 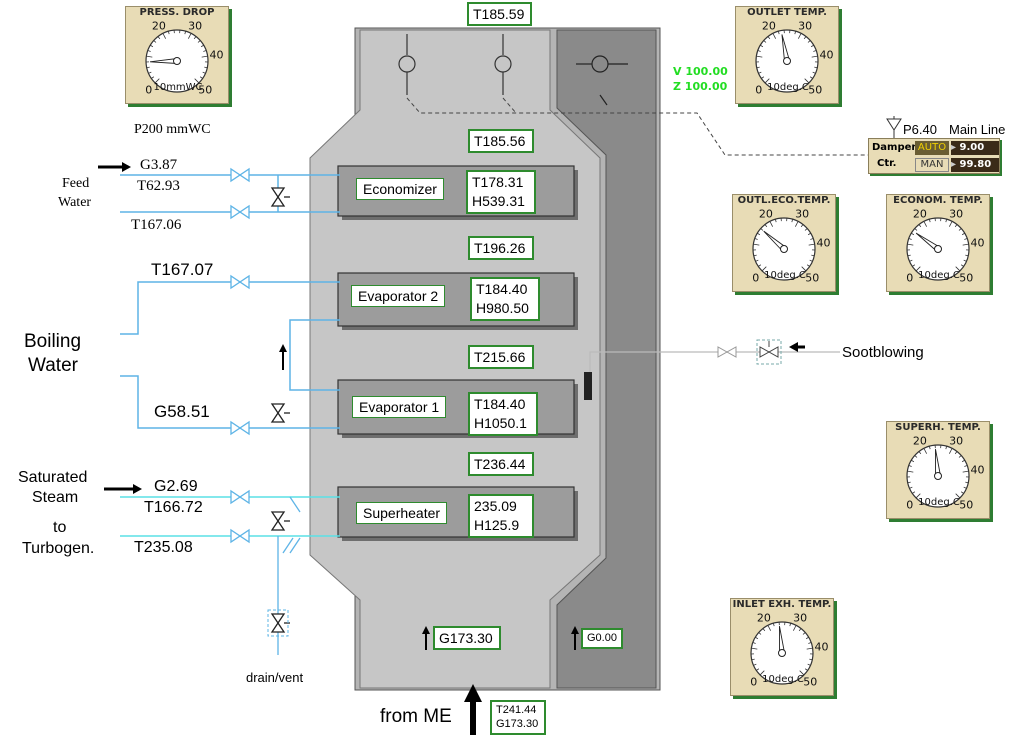 I want to click on steam-label-3: to, so click(x=60, y=527).